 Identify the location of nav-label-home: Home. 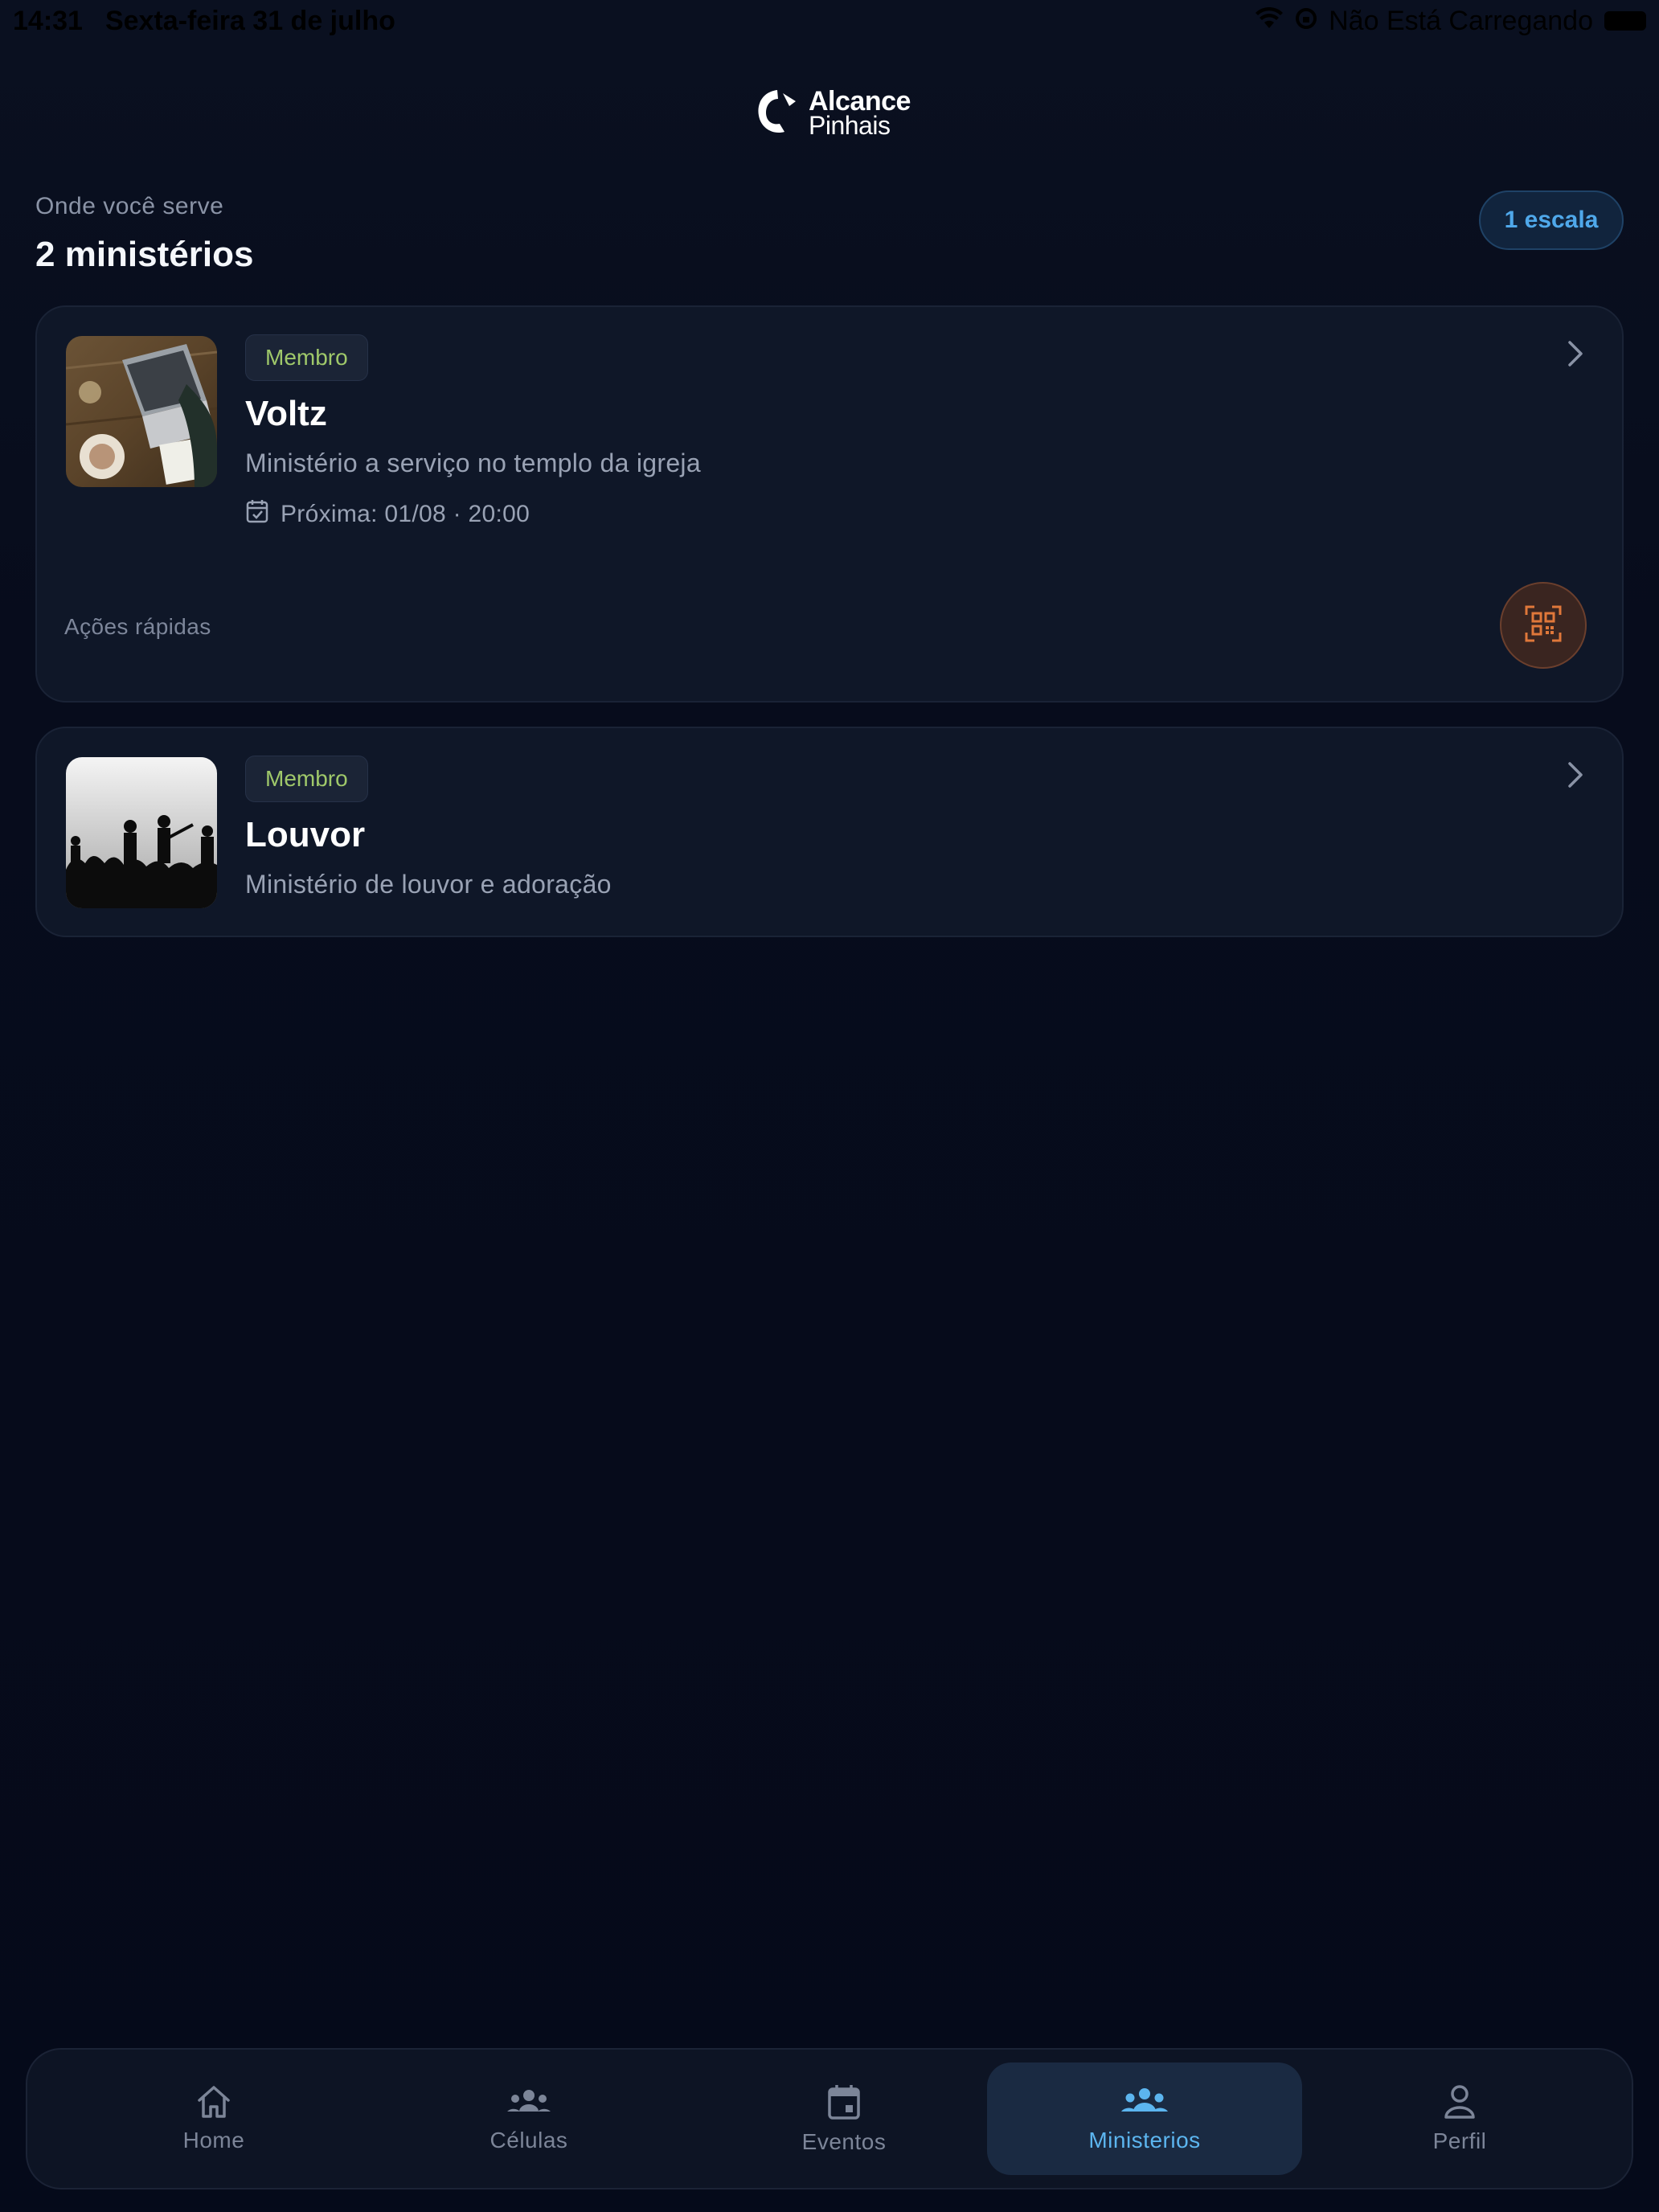
(213, 2140).